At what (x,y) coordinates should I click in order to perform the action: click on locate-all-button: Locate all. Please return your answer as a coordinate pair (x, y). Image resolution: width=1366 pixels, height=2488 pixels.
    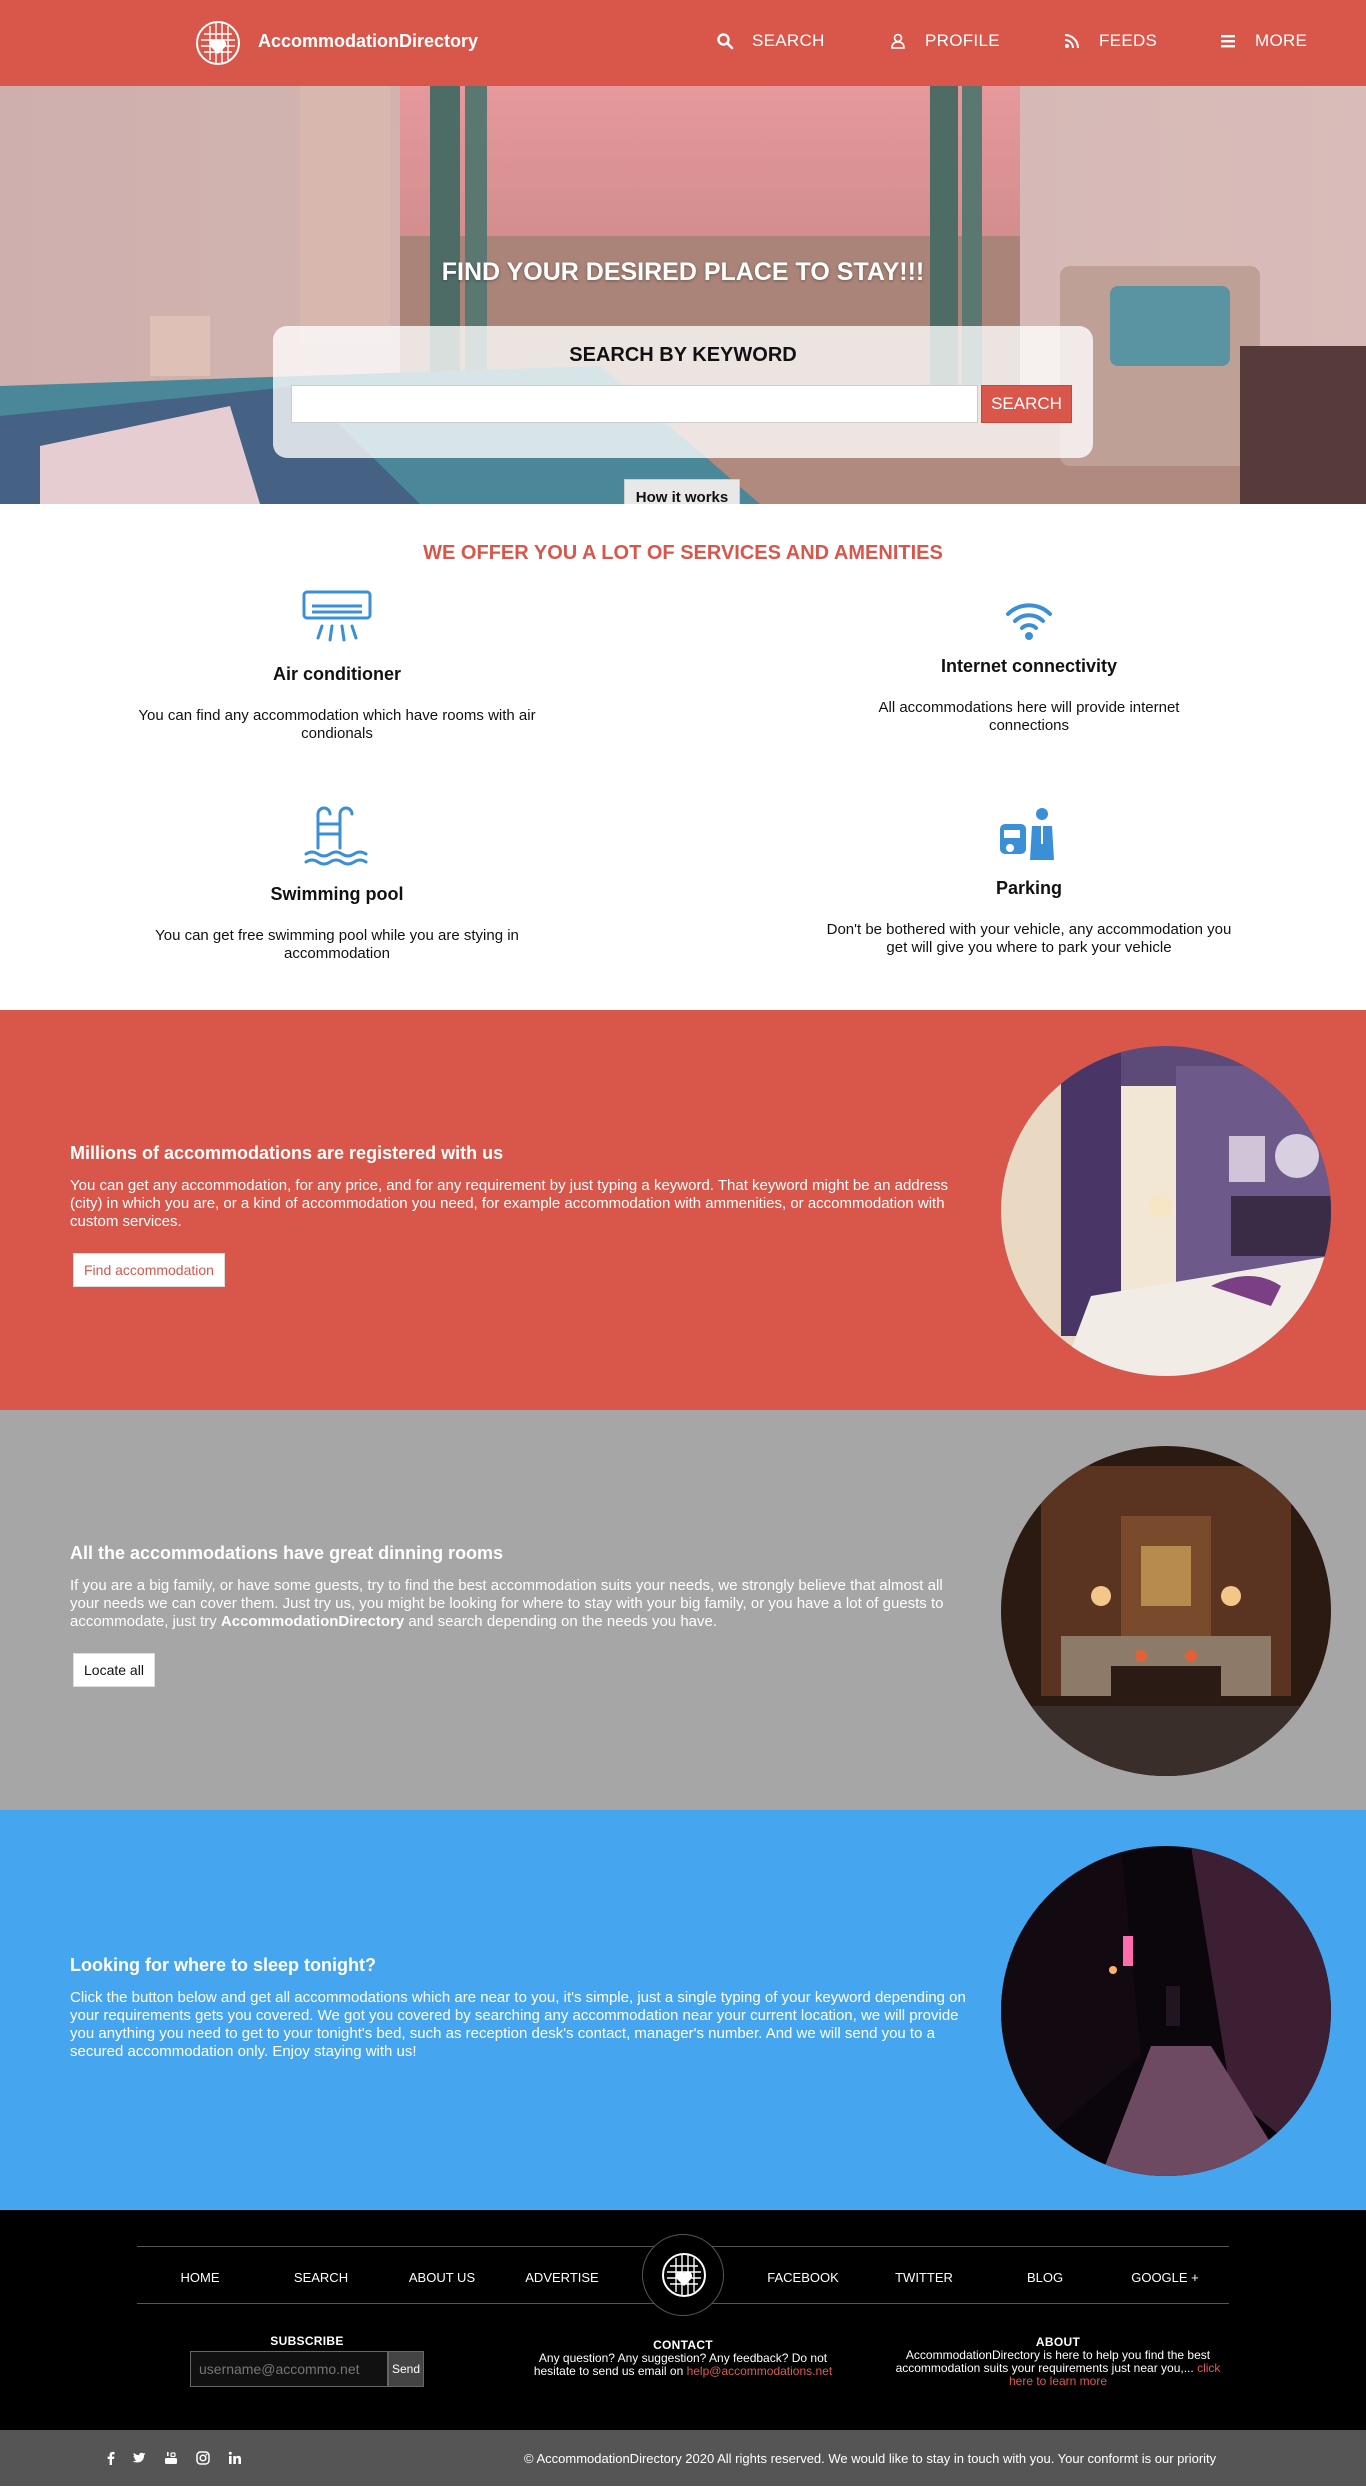
    Looking at the image, I should click on (114, 1670).